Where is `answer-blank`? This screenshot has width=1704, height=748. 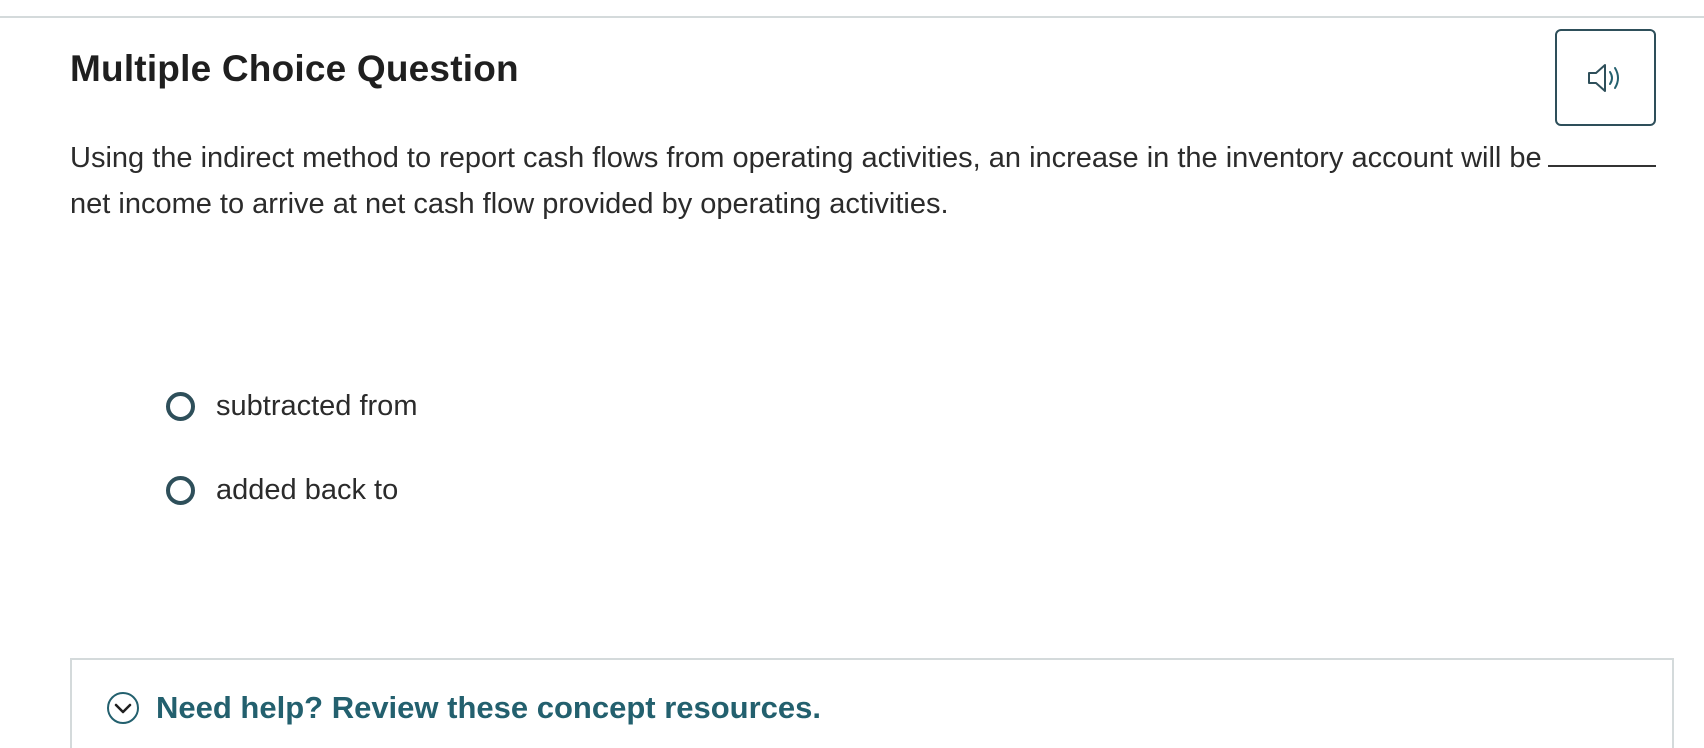
answer-blank is located at coordinates (1601, 153).